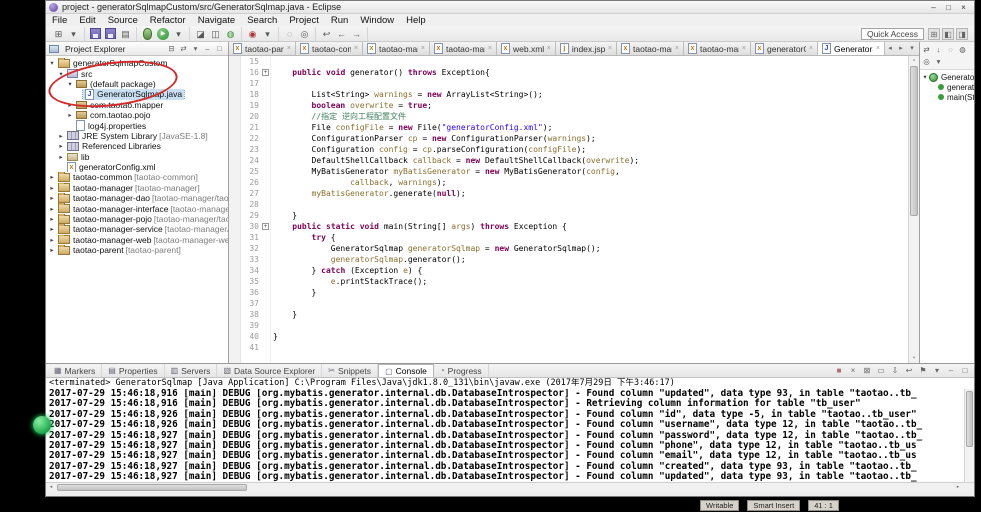 Image resolution: width=981 pixels, height=512 pixels. I want to click on sort-icon: ↓, so click(938, 49).